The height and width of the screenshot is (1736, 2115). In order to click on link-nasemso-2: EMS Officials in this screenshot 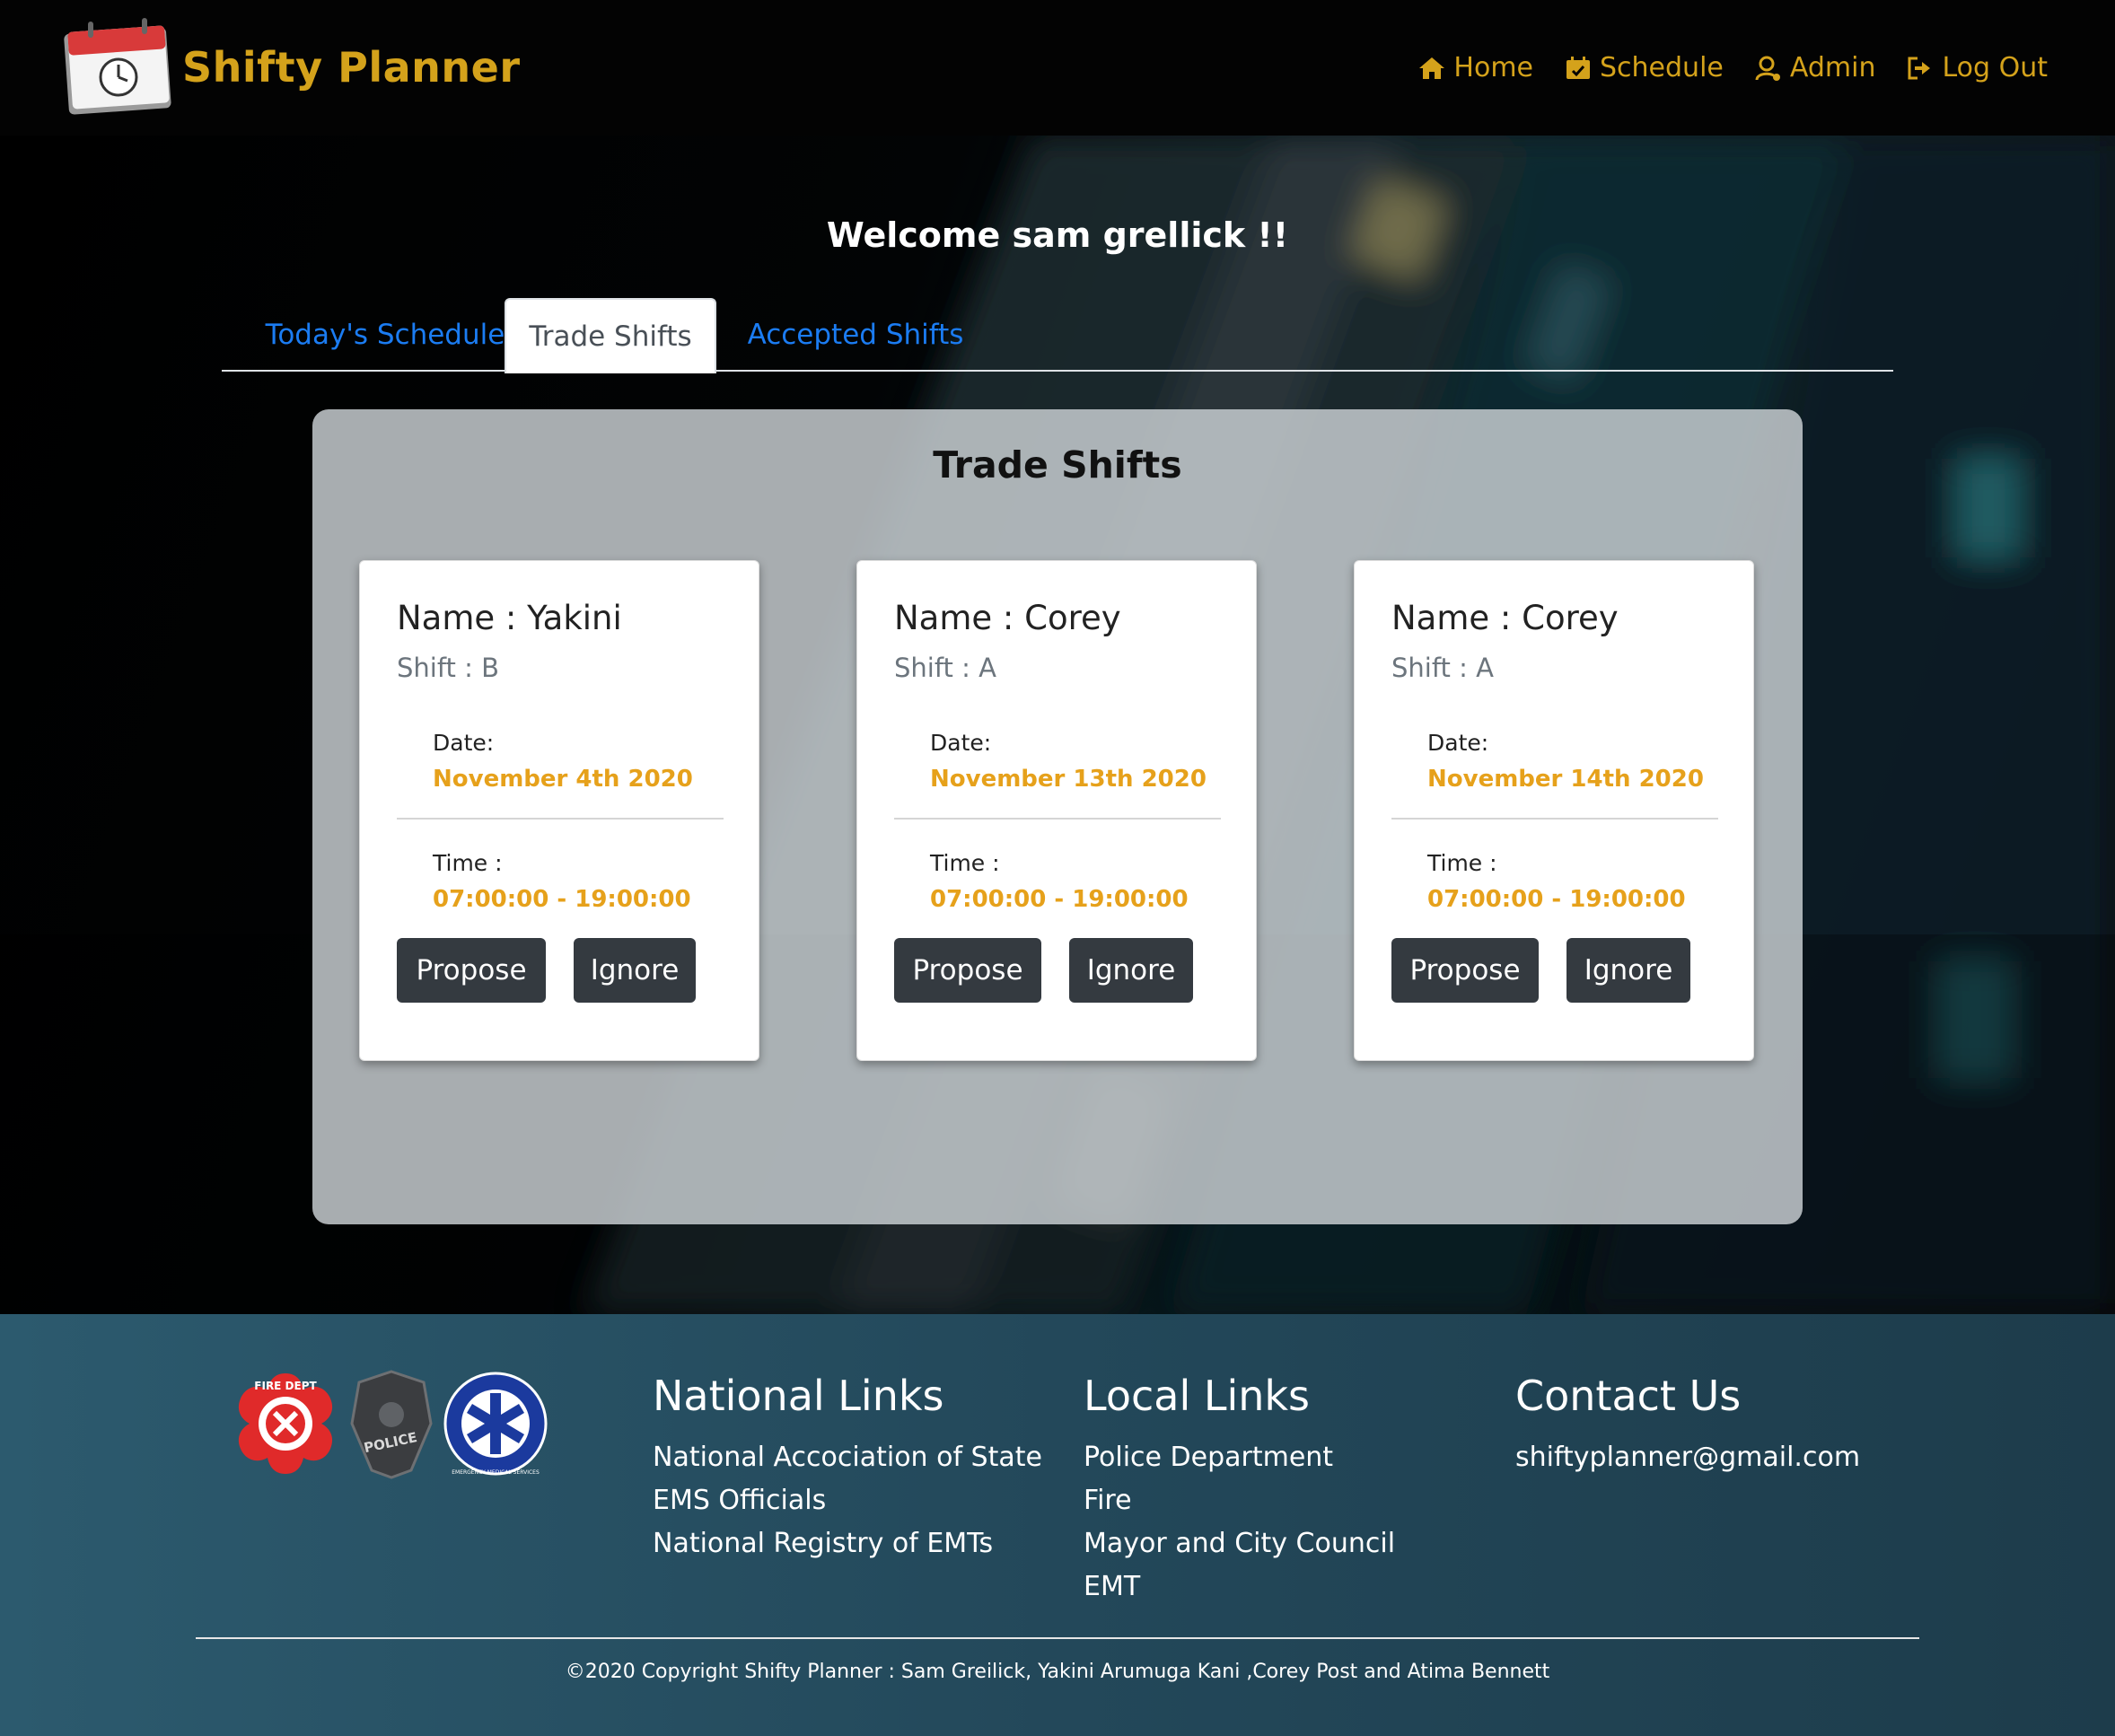, I will do `click(847, 1500)`.